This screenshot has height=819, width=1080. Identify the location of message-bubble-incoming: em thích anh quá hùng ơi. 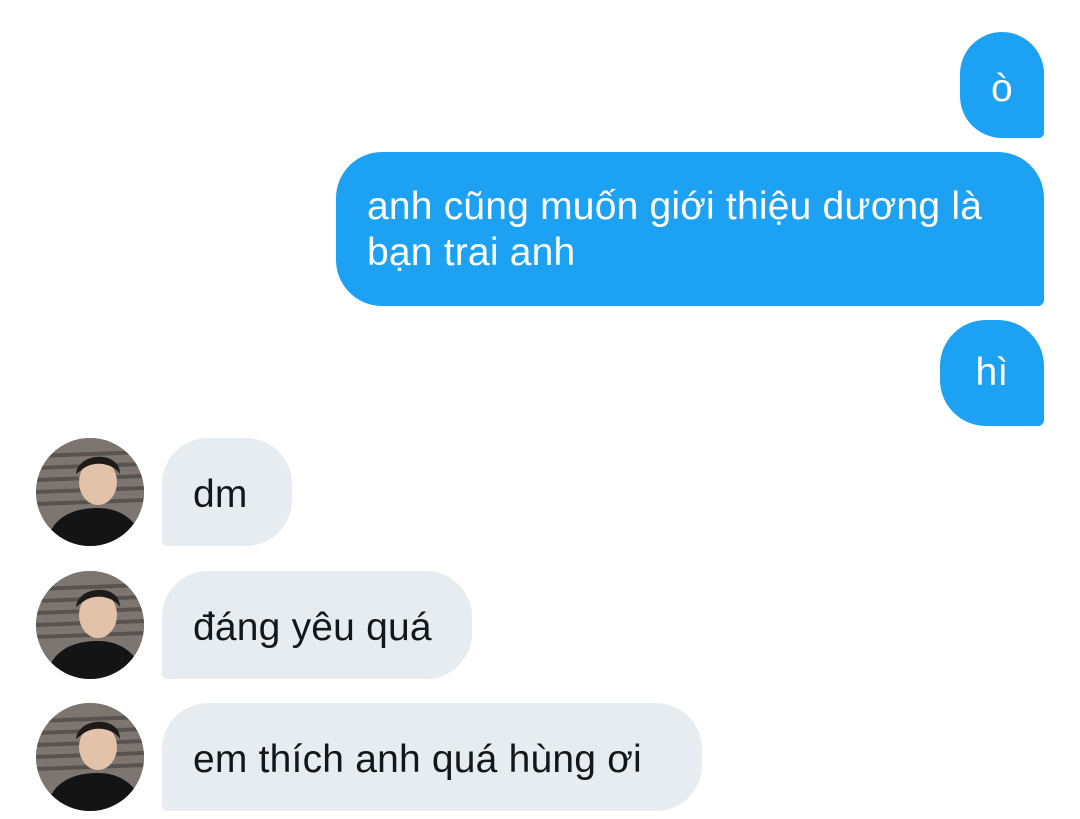
(432, 757).